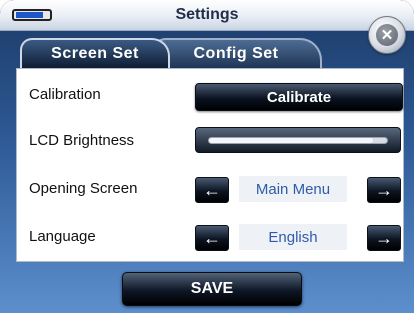  I want to click on close-button: ✕, so click(387, 35).